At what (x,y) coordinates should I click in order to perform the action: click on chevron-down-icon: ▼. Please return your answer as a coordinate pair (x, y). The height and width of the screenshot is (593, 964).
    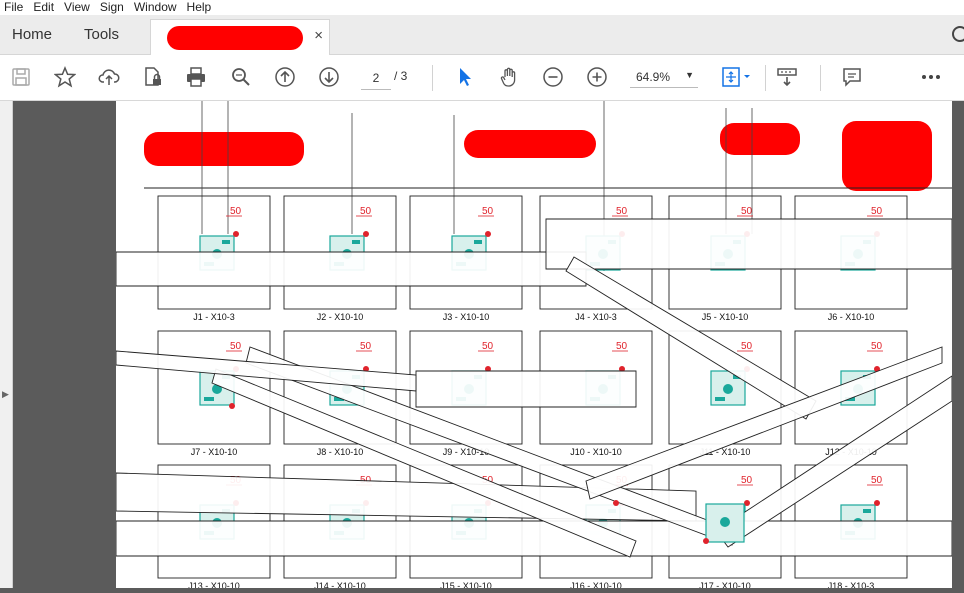
    Looking at the image, I should click on (689, 75).